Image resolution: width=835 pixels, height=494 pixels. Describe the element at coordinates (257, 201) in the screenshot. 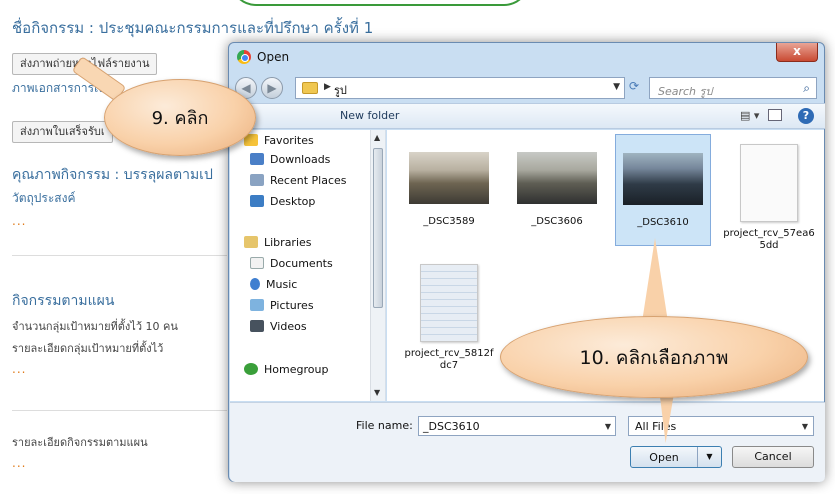

I see `desktop-icon` at that location.